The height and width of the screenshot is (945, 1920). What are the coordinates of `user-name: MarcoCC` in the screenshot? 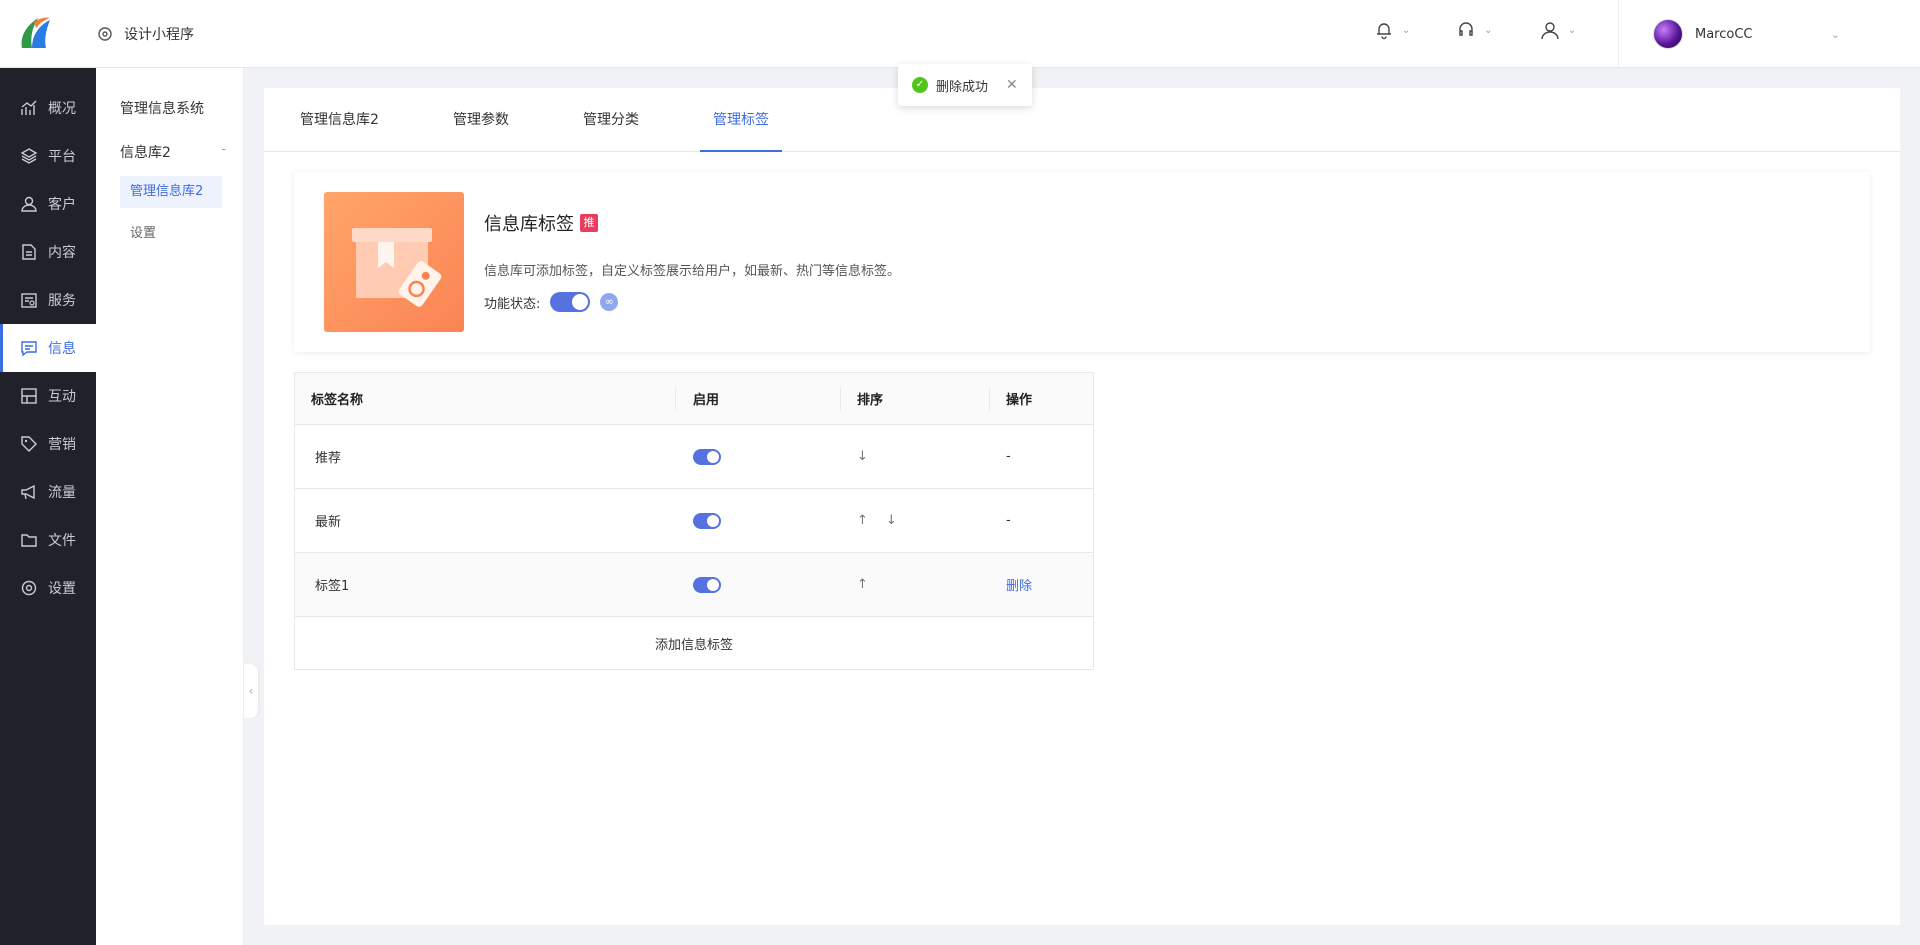 It's located at (1724, 34).